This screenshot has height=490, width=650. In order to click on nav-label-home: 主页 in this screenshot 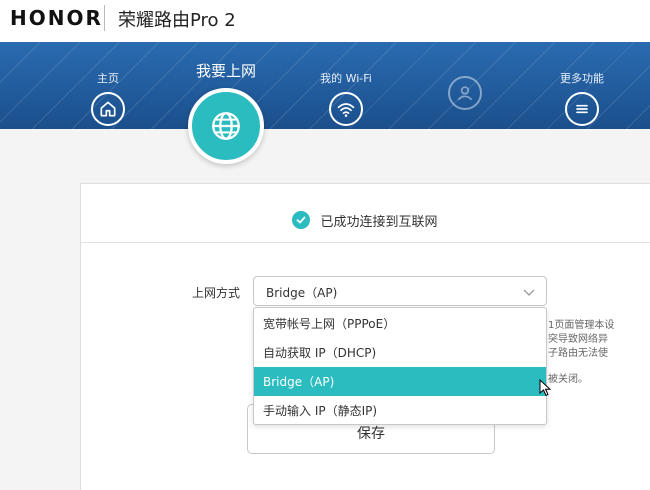, I will do `click(108, 78)`.